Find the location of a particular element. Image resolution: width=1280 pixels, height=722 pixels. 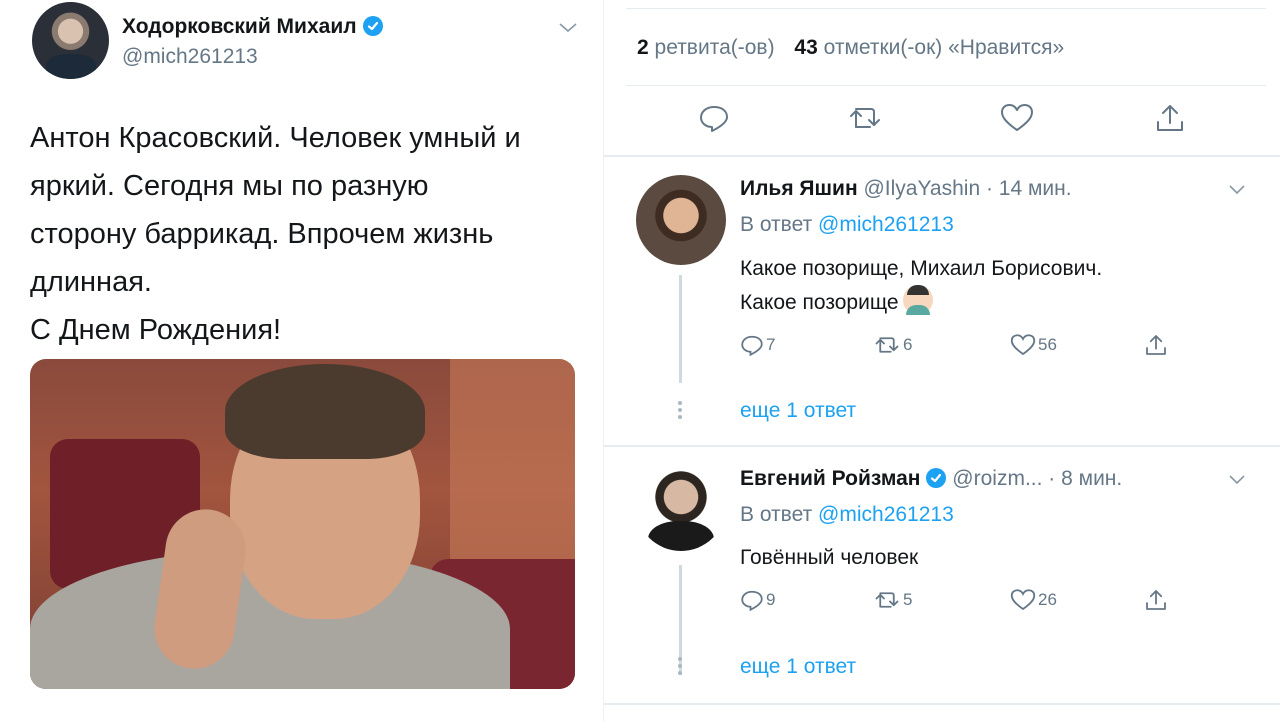

retweet-count: 5 is located at coordinates (908, 599).